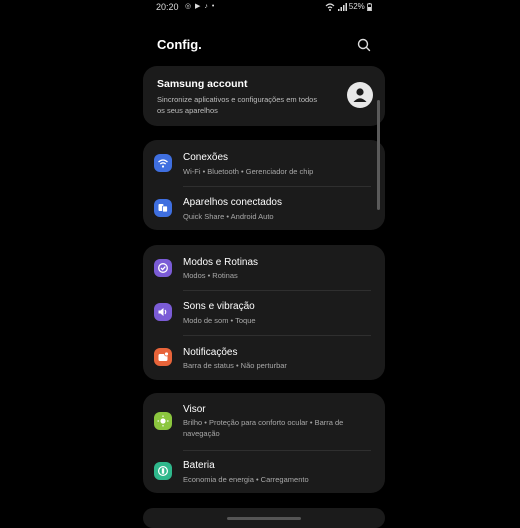 This screenshot has width=520, height=528. What do you see at coordinates (219, 320) in the screenshot?
I see `item-subtitle: Modo de som • Toque` at bounding box center [219, 320].